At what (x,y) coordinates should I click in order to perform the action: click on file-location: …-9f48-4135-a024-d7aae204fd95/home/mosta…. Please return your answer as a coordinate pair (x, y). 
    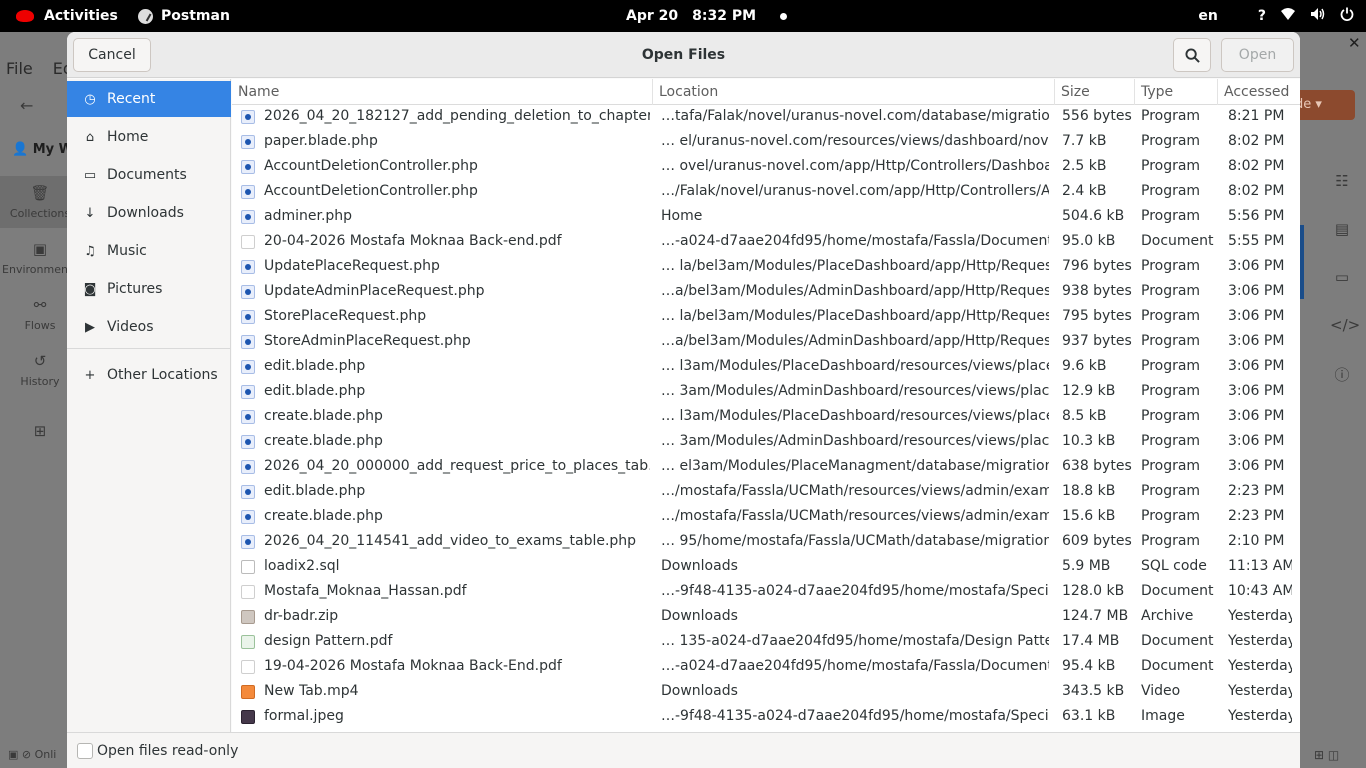
    Looking at the image, I should click on (855, 591).